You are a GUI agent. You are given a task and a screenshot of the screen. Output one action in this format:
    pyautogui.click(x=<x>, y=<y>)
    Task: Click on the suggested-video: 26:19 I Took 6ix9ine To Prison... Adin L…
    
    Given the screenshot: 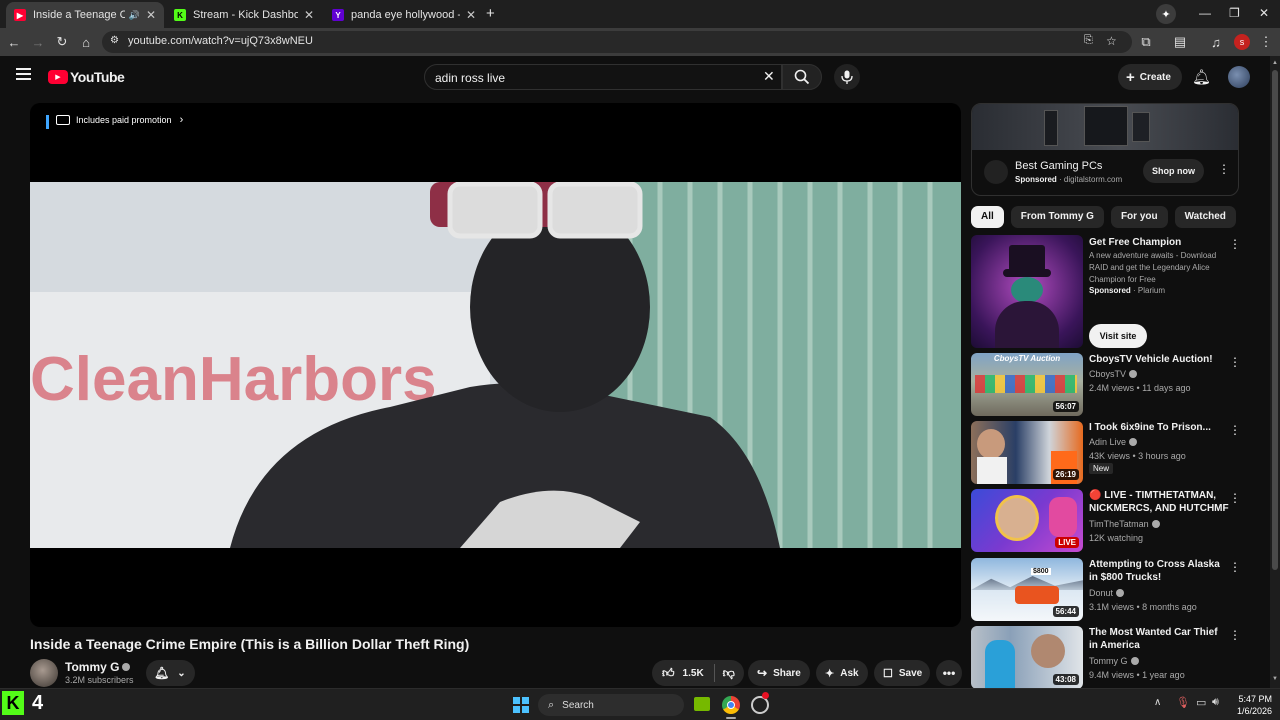 What is the action you would take?
    pyautogui.click(x=1106, y=453)
    